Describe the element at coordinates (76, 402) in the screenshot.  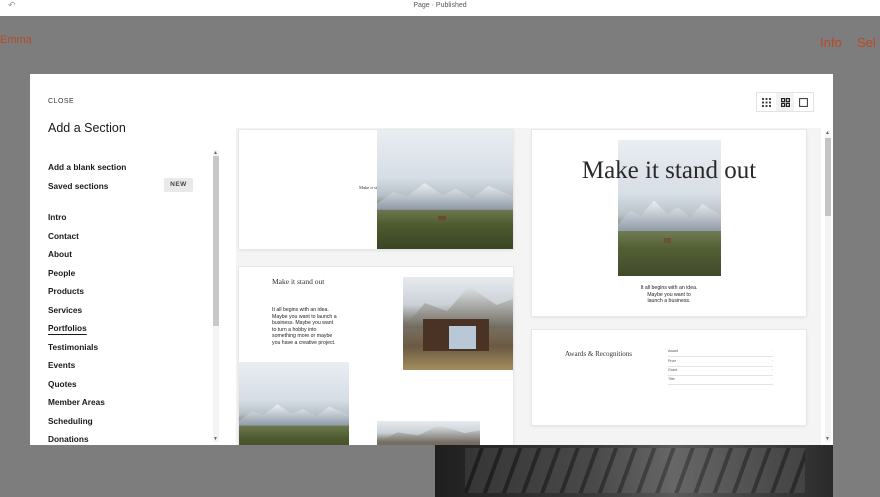
I see `category-member-areas: Member Areas` at that location.